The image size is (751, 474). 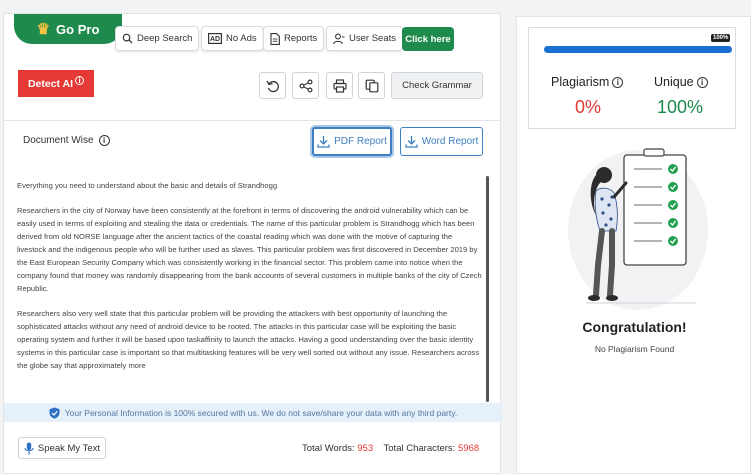 I want to click on document-wise-label: Document Wise, so click(x=58, y=140).